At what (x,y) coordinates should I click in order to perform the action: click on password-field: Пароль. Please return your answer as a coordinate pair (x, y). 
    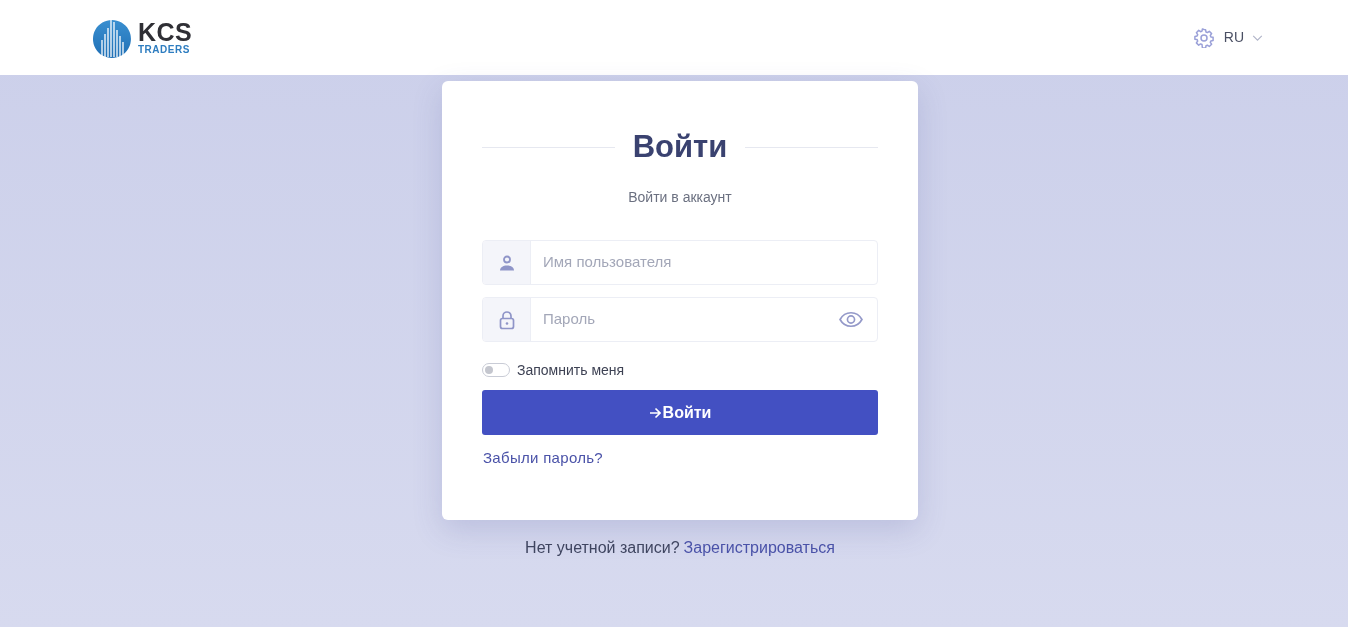
    Looking at the image, I should click on (680, 319).